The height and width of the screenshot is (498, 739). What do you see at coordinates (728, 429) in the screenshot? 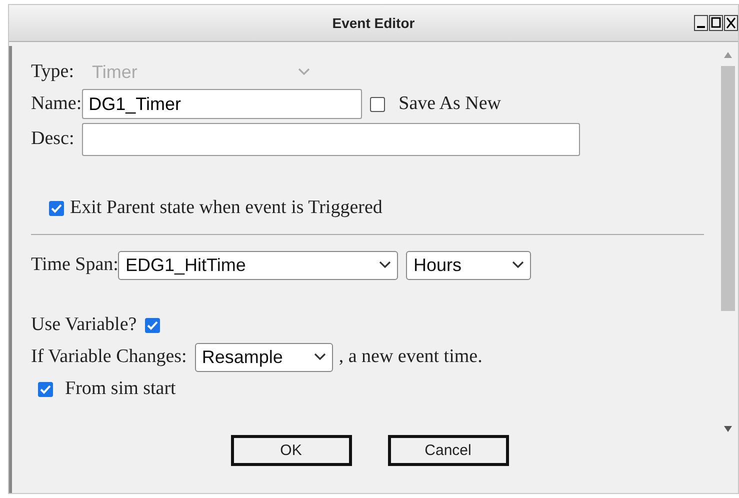
I see `scroll-down-icon` at bounding box center [728, 429].